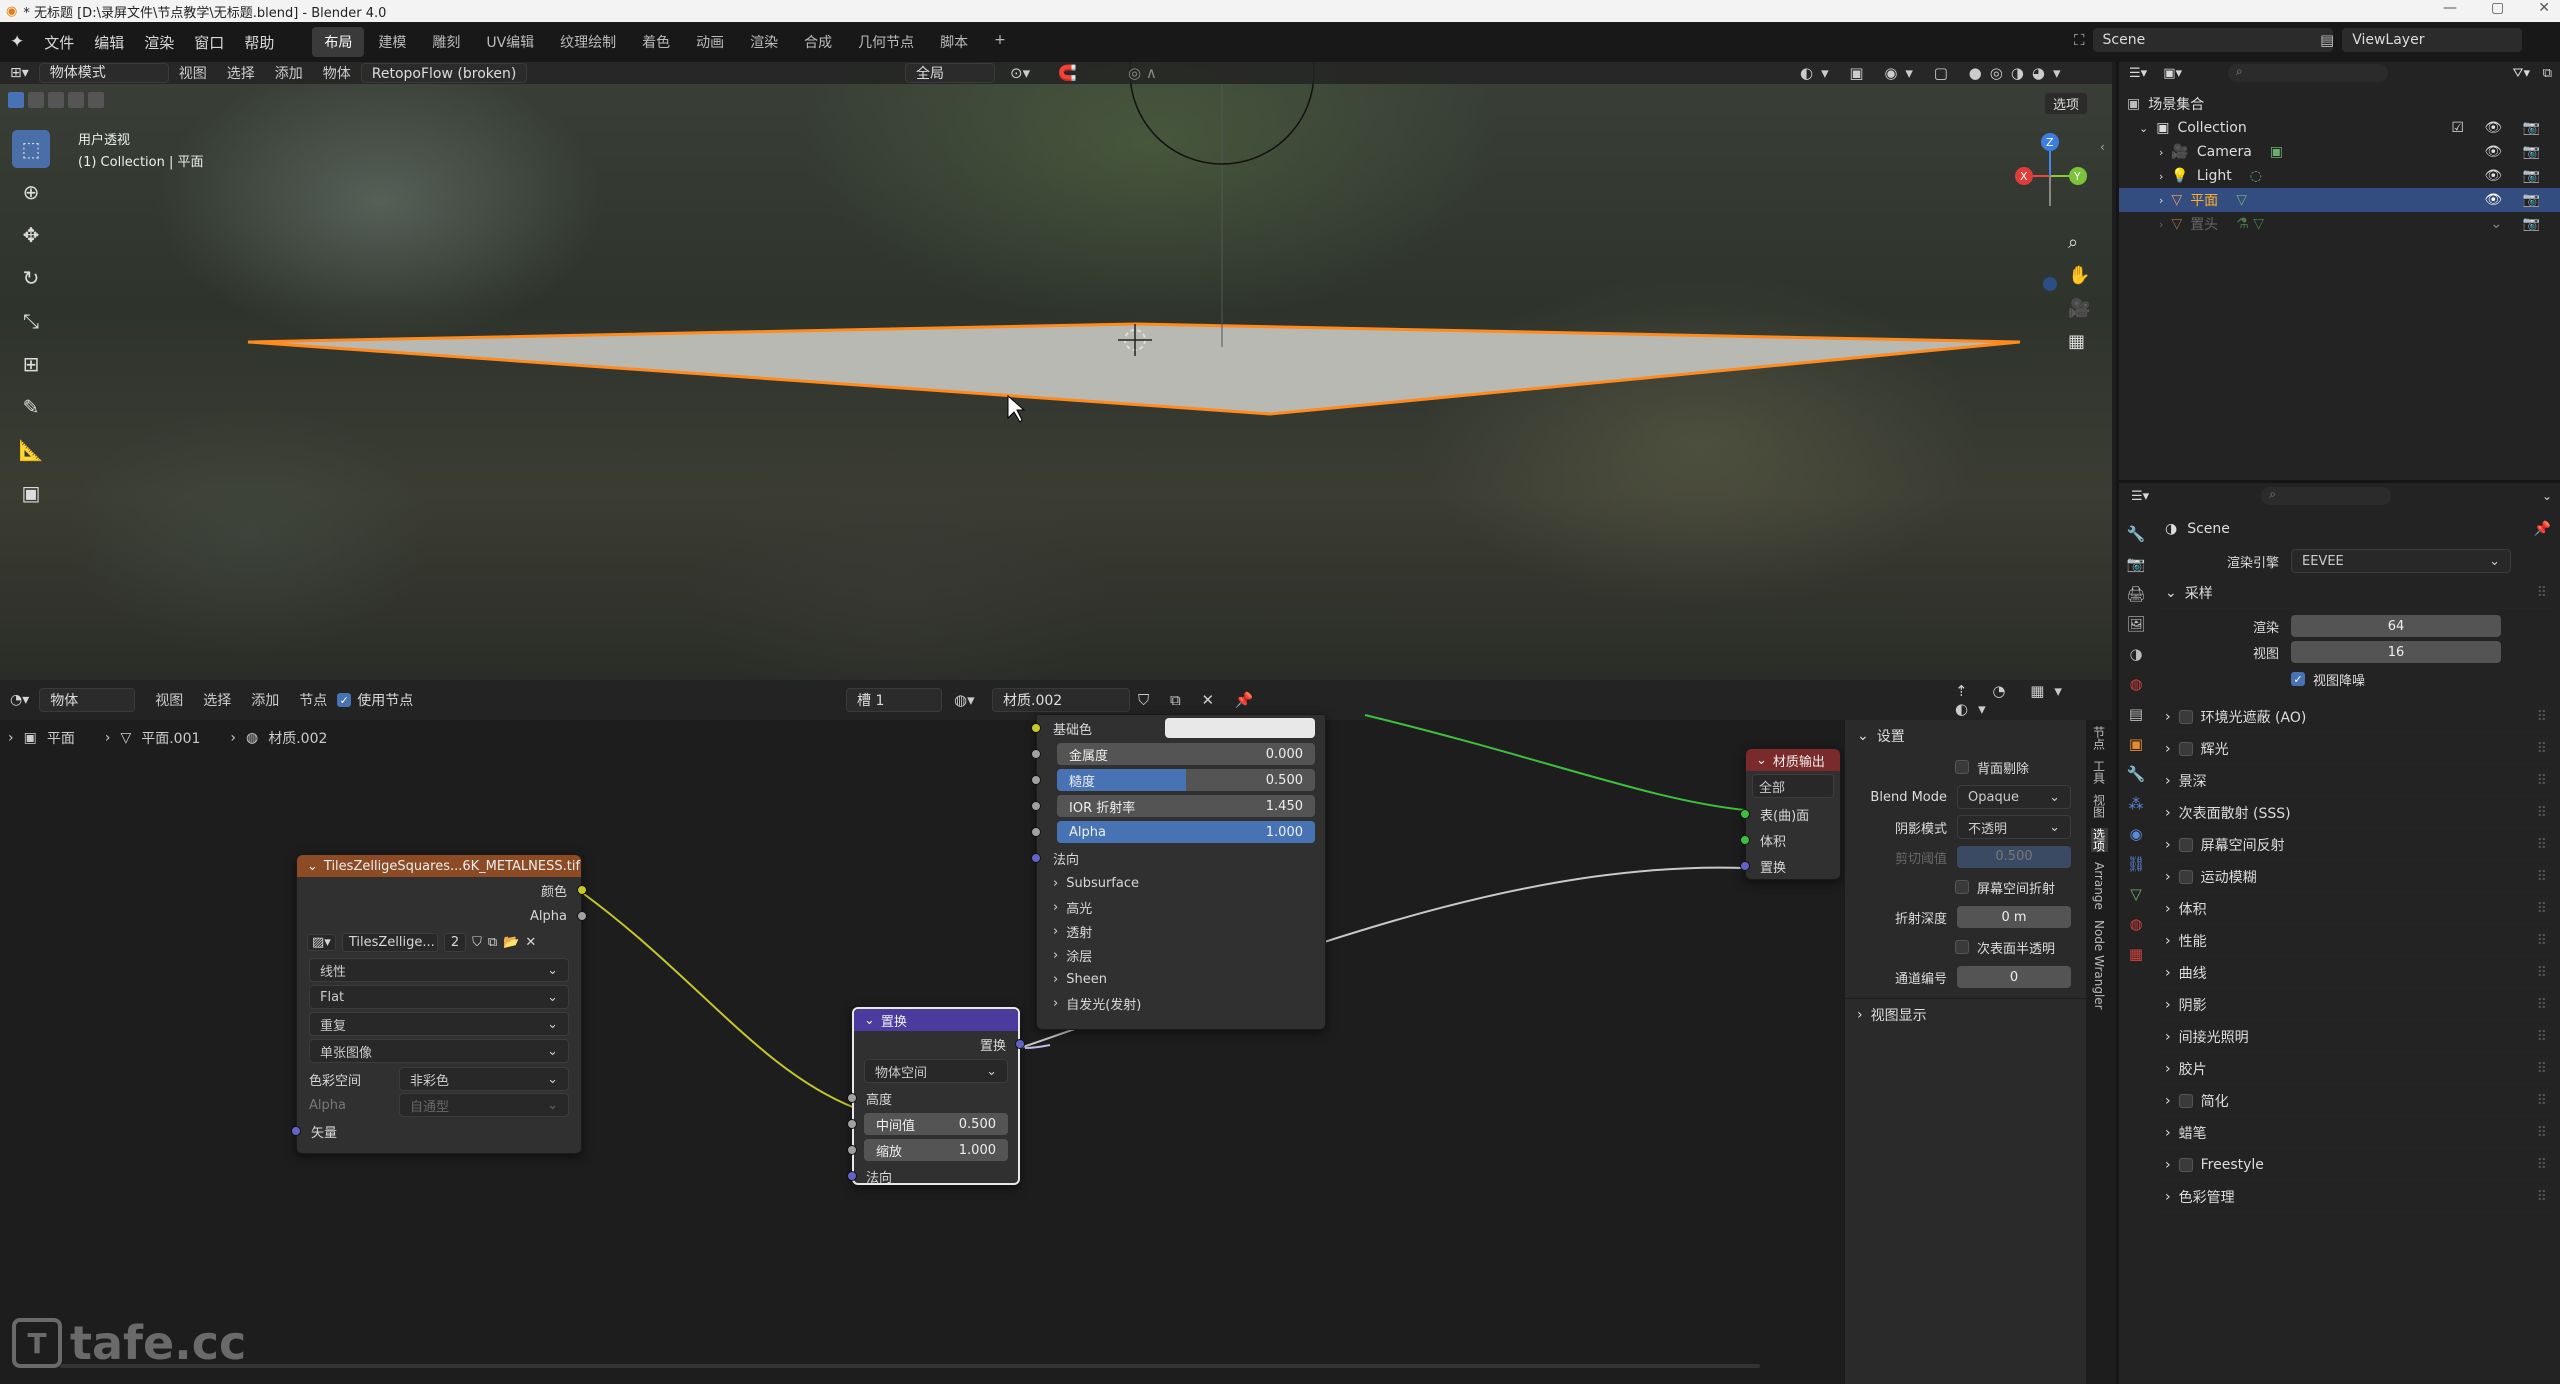 The width and height of the screenshot is (2560, 1384). Describe the element at coordinates (2499, 128) in the screenshot. I see `collection-visibility-icons: ☑ 👁 📷` at that location.